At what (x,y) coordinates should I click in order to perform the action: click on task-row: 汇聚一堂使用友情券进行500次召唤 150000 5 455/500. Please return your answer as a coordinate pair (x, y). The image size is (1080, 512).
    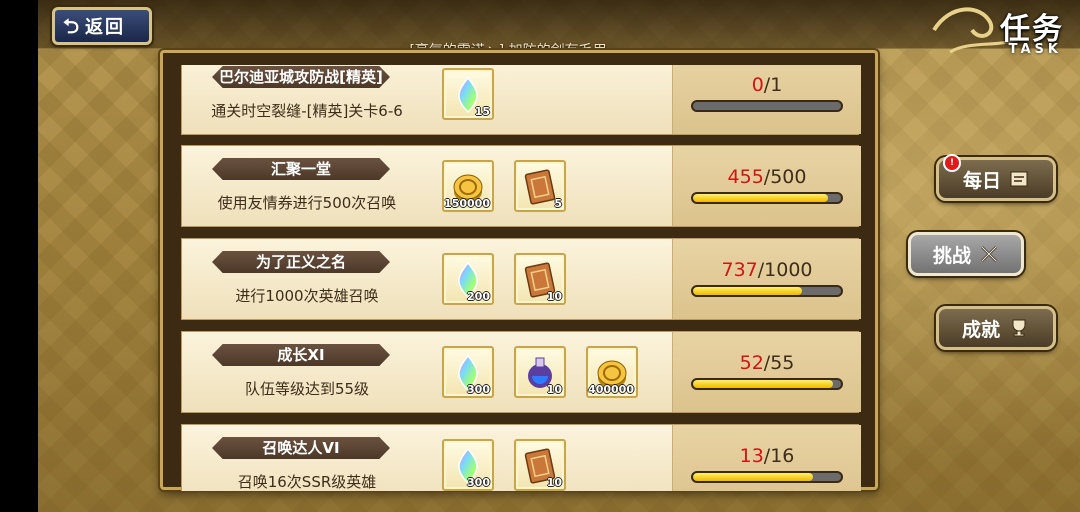
    Looking at the image, I should click on (521, 186).